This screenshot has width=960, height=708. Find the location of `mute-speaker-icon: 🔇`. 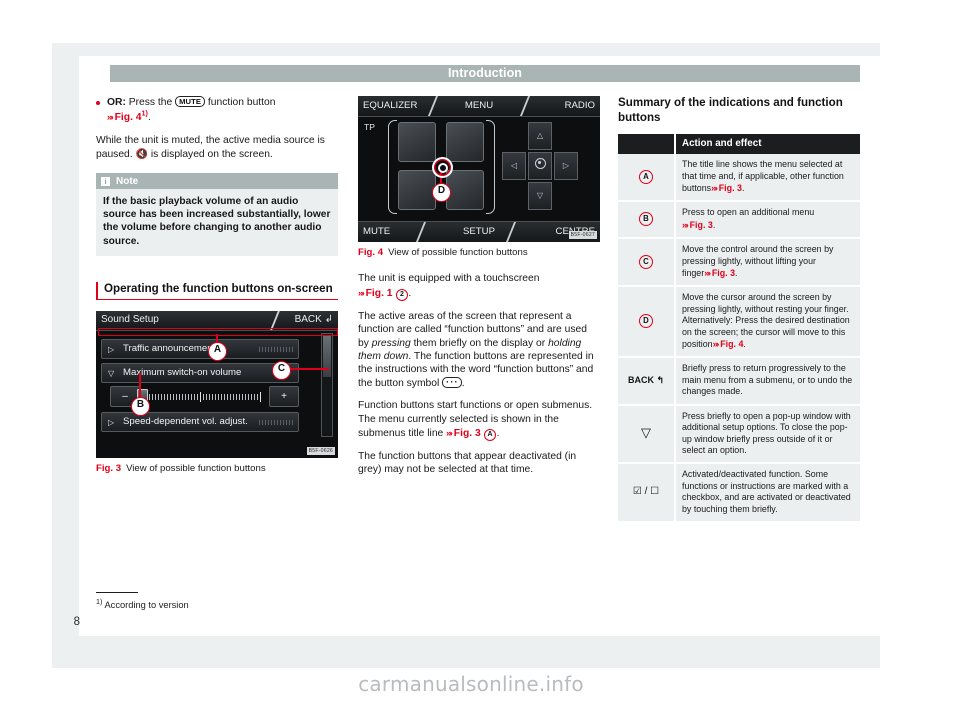

mute-speaker-icon: 🔇 is located at coordinates (141, 154).